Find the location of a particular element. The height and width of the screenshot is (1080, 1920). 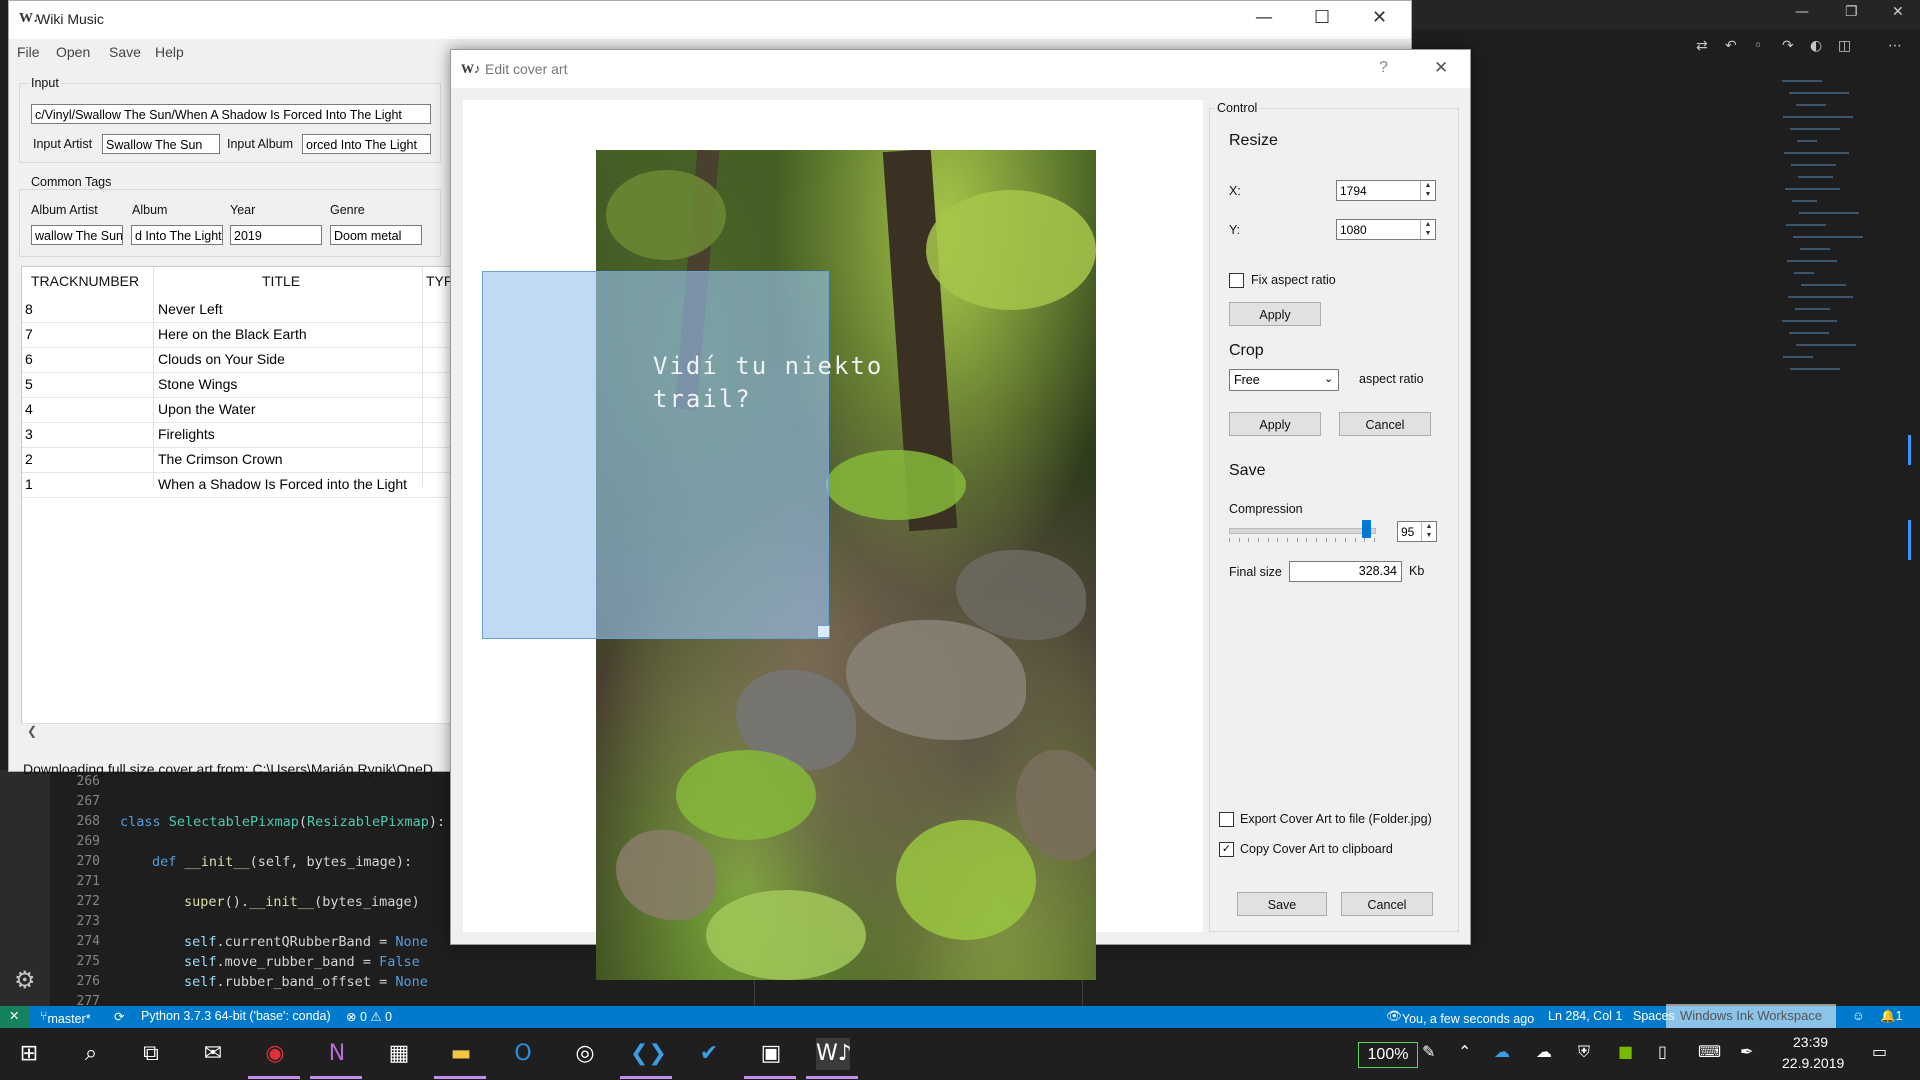

vivaldi-icon: ◉ is located at coordinates (275, 1054).